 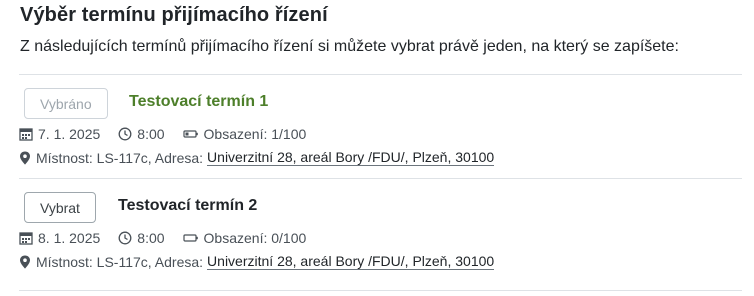 I want to click on term-date: 7. 1. 2025, so click(x=69, y=134).